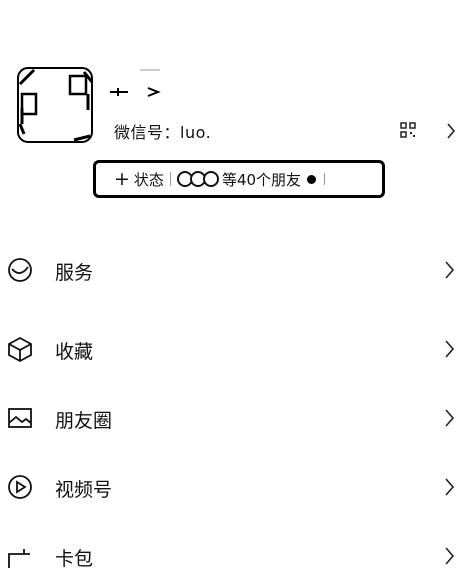 This screenshot has height=588, width=474. I want to click on menu-item-channels: 视频号, so click(237, 487).